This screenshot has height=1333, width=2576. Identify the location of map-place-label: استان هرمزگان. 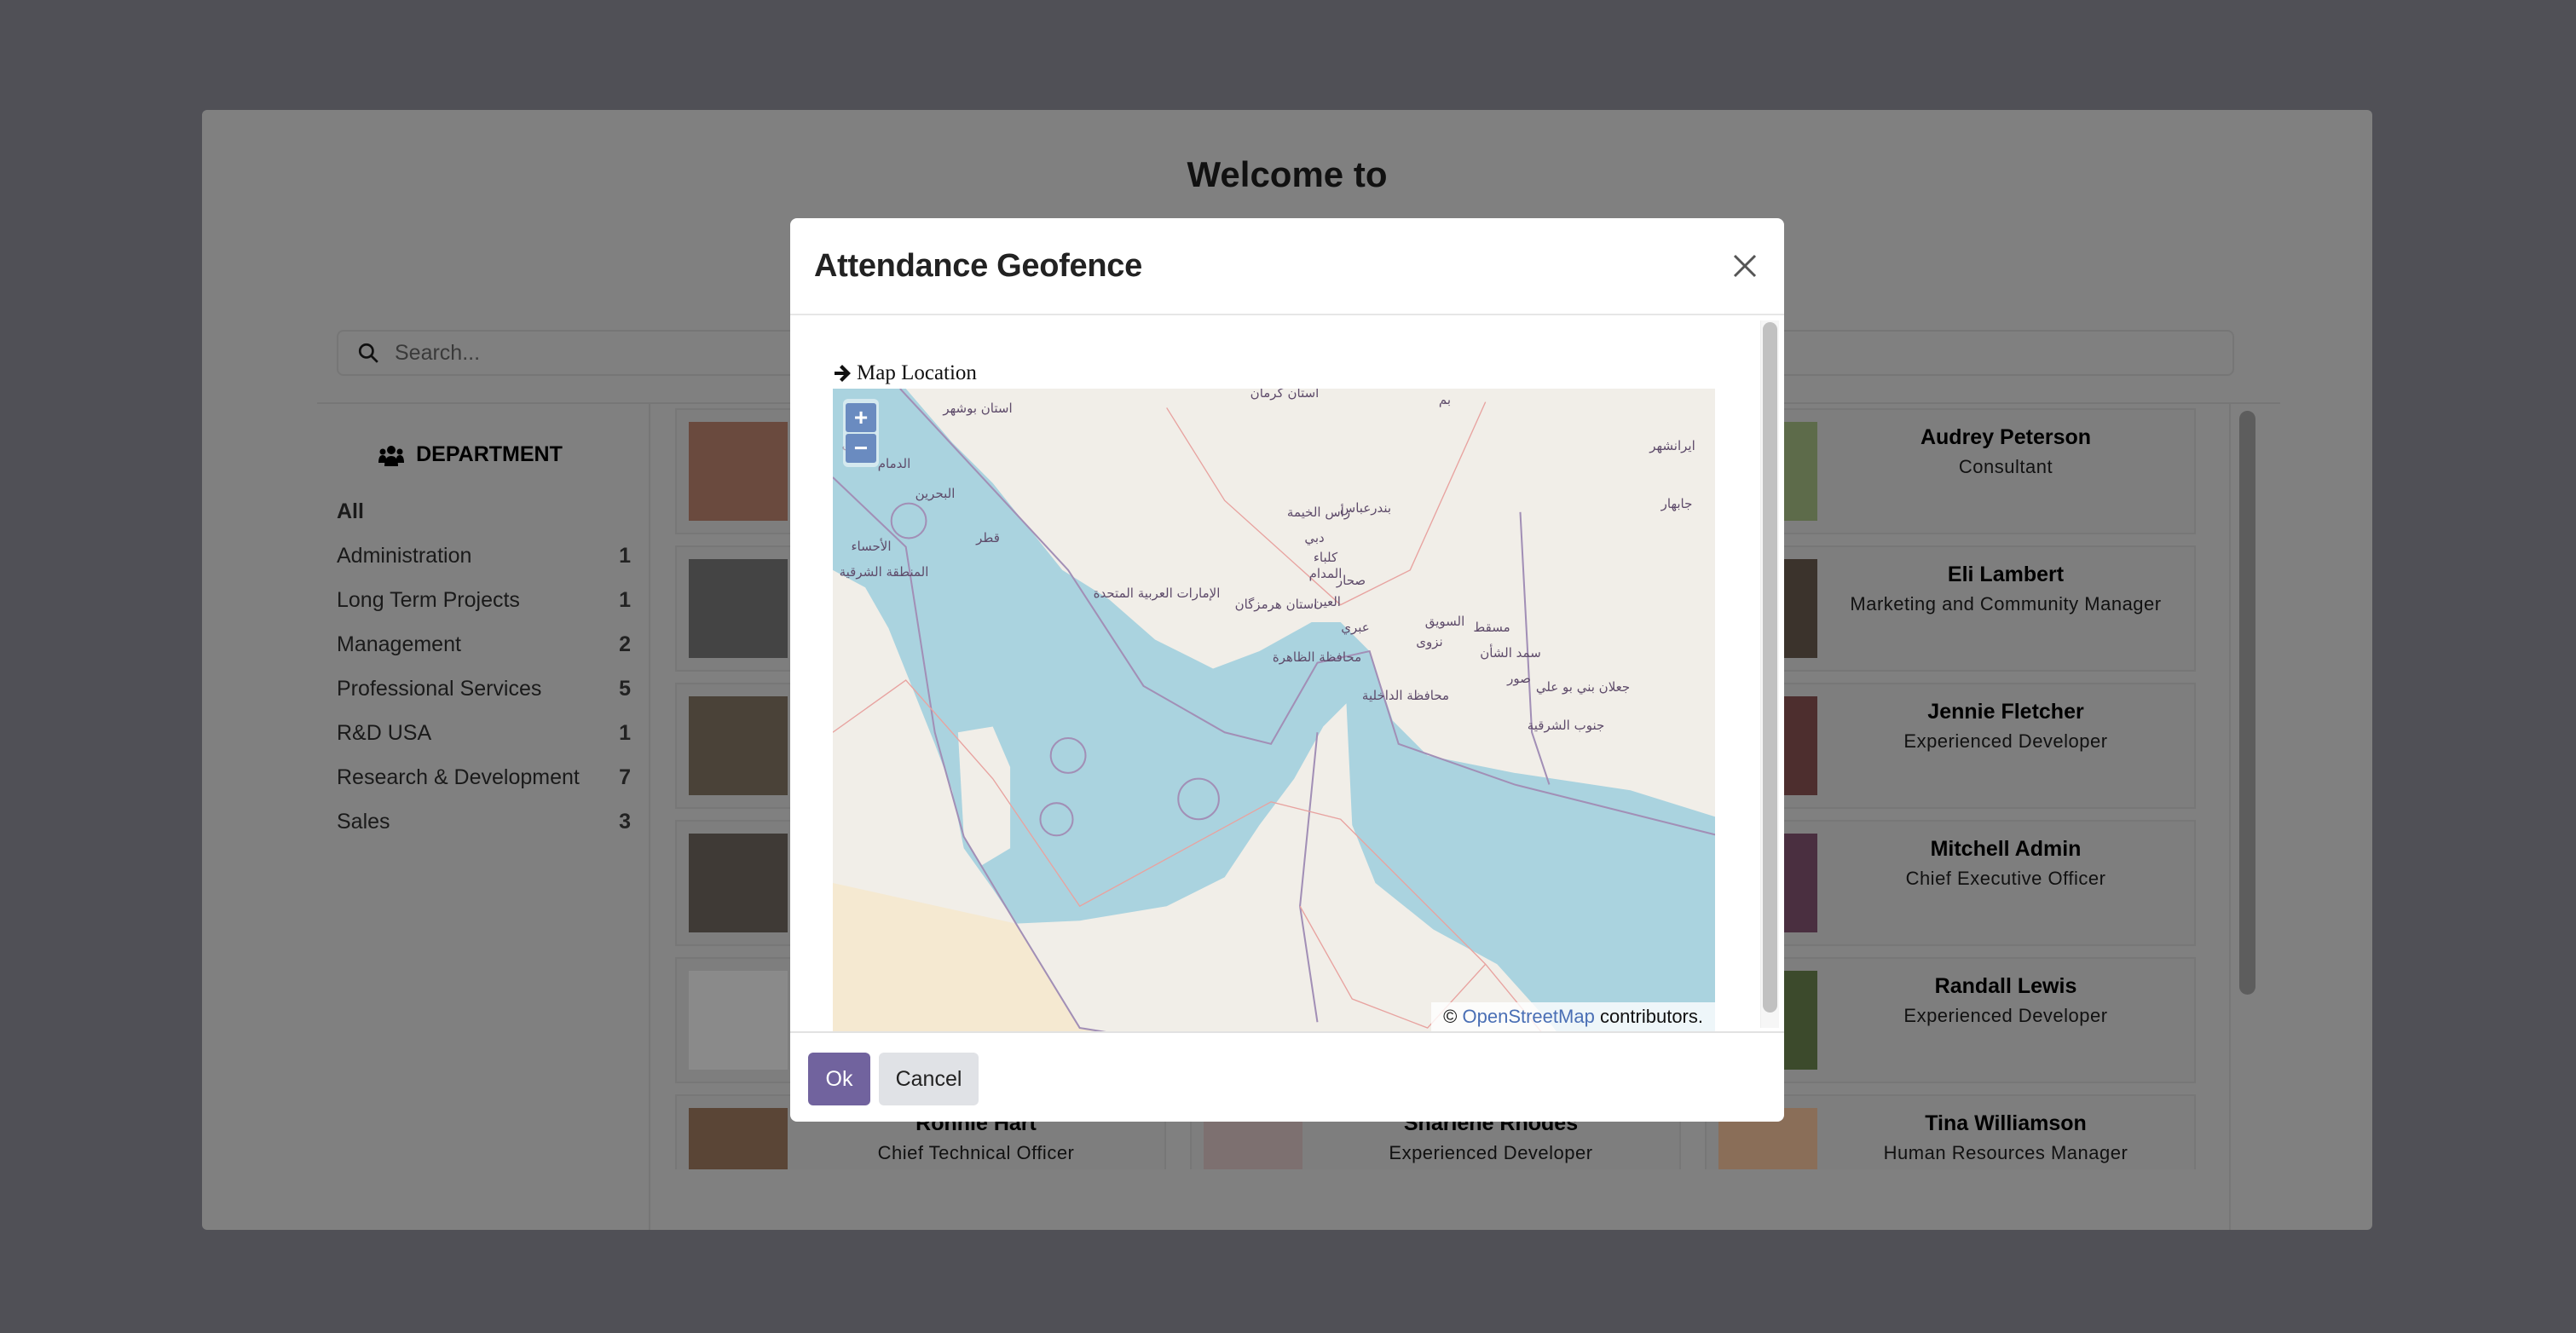
(1276, 604).